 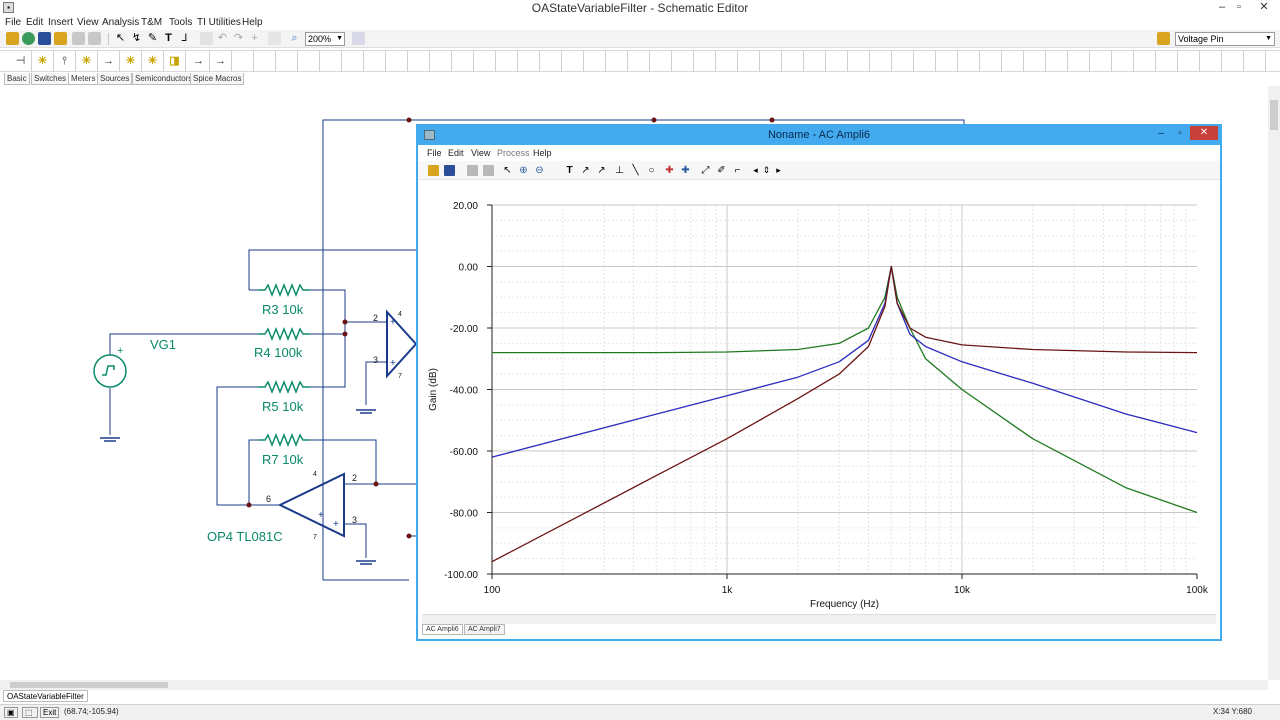 I want to click on marker-icon: ↗, so click(x=585, y=170).